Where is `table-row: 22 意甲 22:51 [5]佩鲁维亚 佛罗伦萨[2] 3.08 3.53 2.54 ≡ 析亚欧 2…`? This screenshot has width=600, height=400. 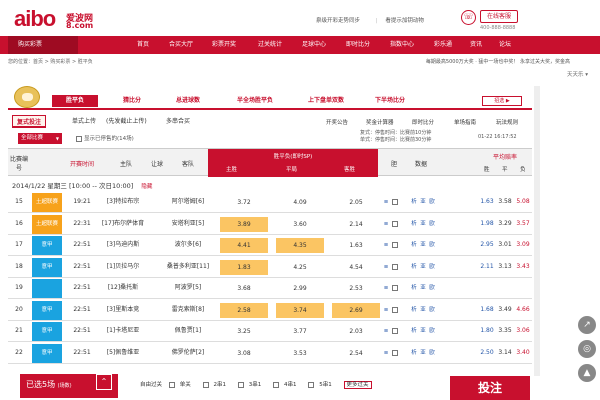
table-row: 22 意甲 22:51 [5]佩鲁维亚 佛罗伦萨[2] 3.08 3.53 2.54 ≡ 析亚欧 2… is located at coordinates (270, 353).